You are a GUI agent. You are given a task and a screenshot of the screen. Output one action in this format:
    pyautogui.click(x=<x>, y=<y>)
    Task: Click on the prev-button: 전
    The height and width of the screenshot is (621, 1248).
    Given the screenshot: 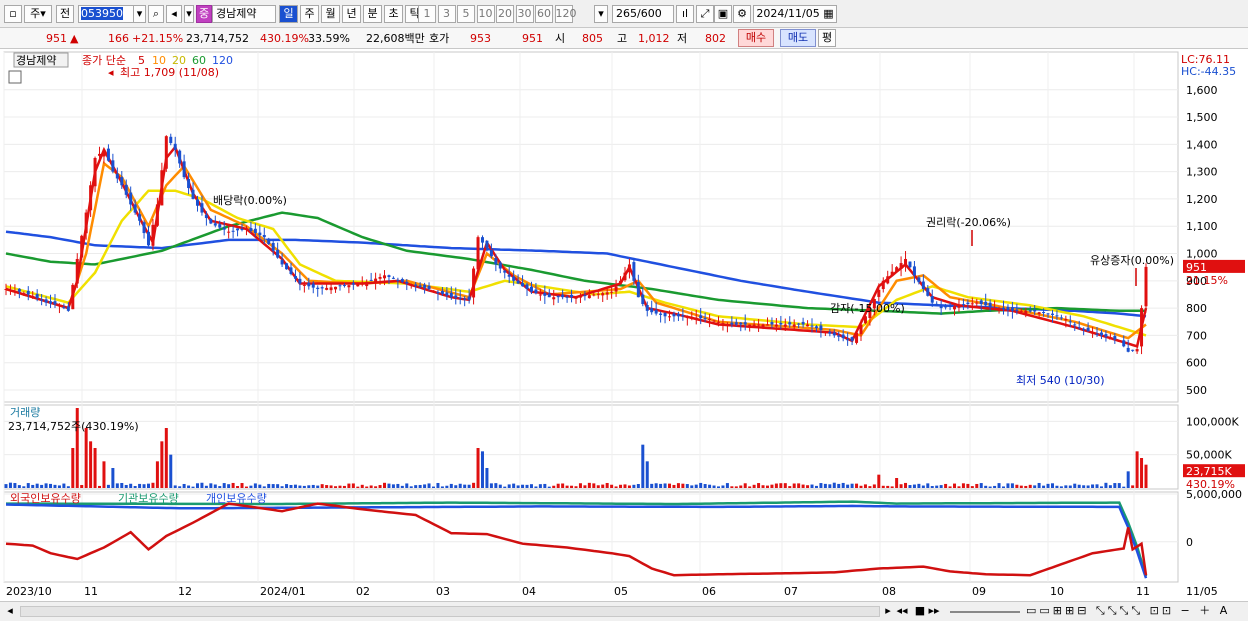 What is the action you would take?
    pyautogui.click(x=65, y=14)
    